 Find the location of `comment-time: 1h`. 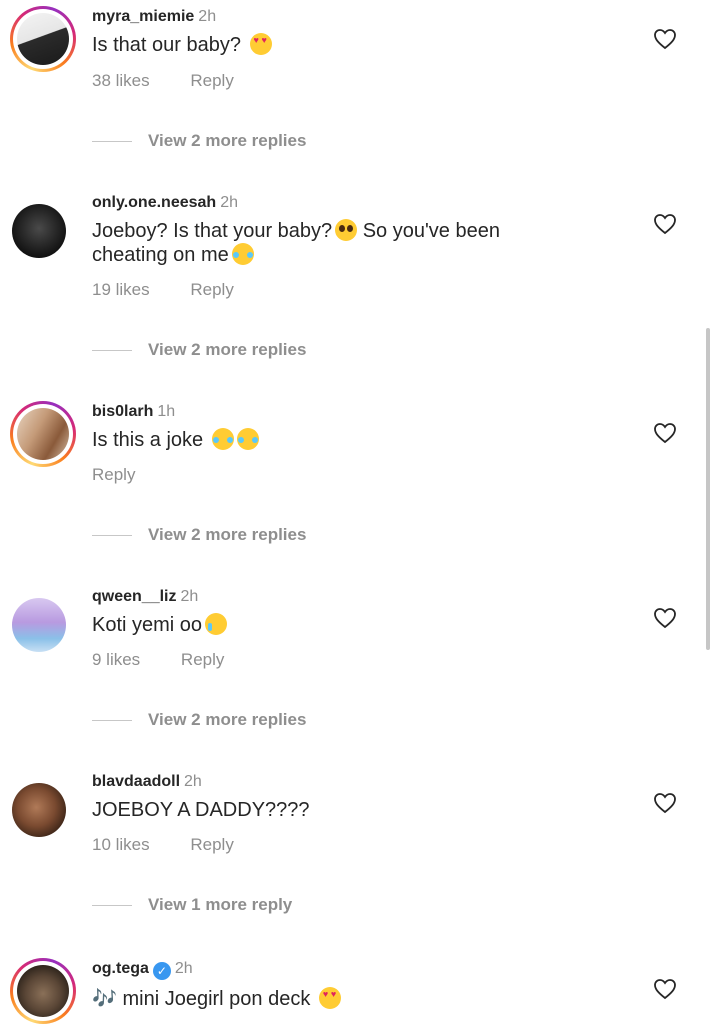

comment-time: 1h is located at coordinates (166, 411).